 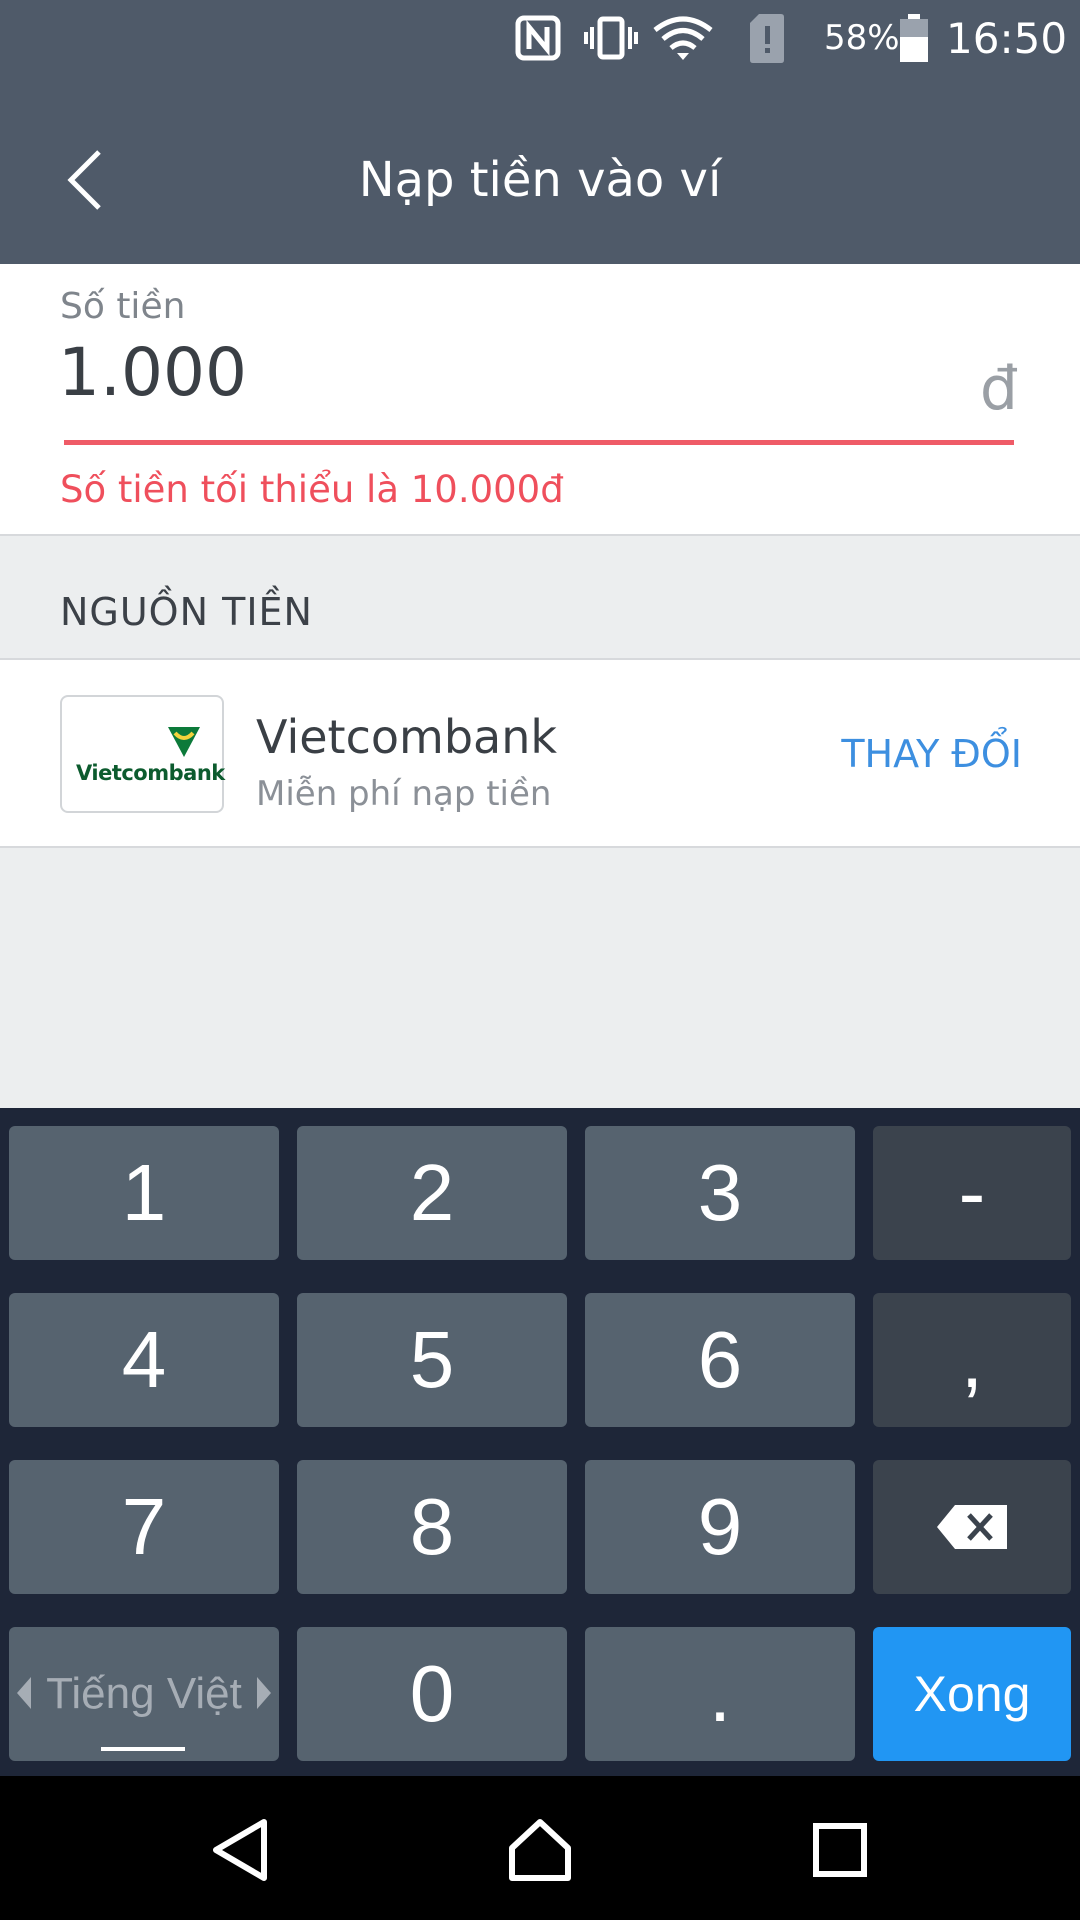 What do you see at coordinates (720, 1527) in the screenshot?
I see `key-9: 9` at bounding box center [720, 1527].